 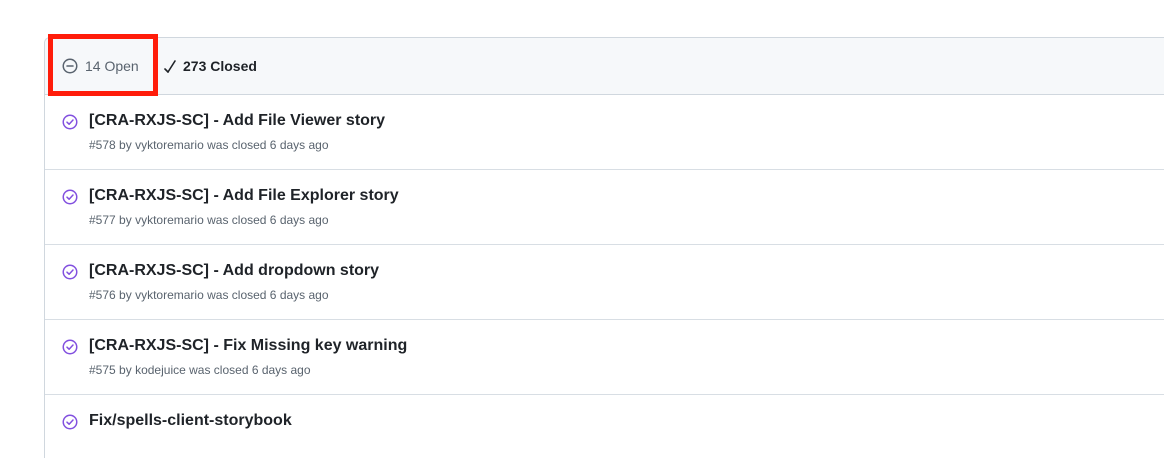 I want to click on circle-minus-icon, so click(x=70, y=66).